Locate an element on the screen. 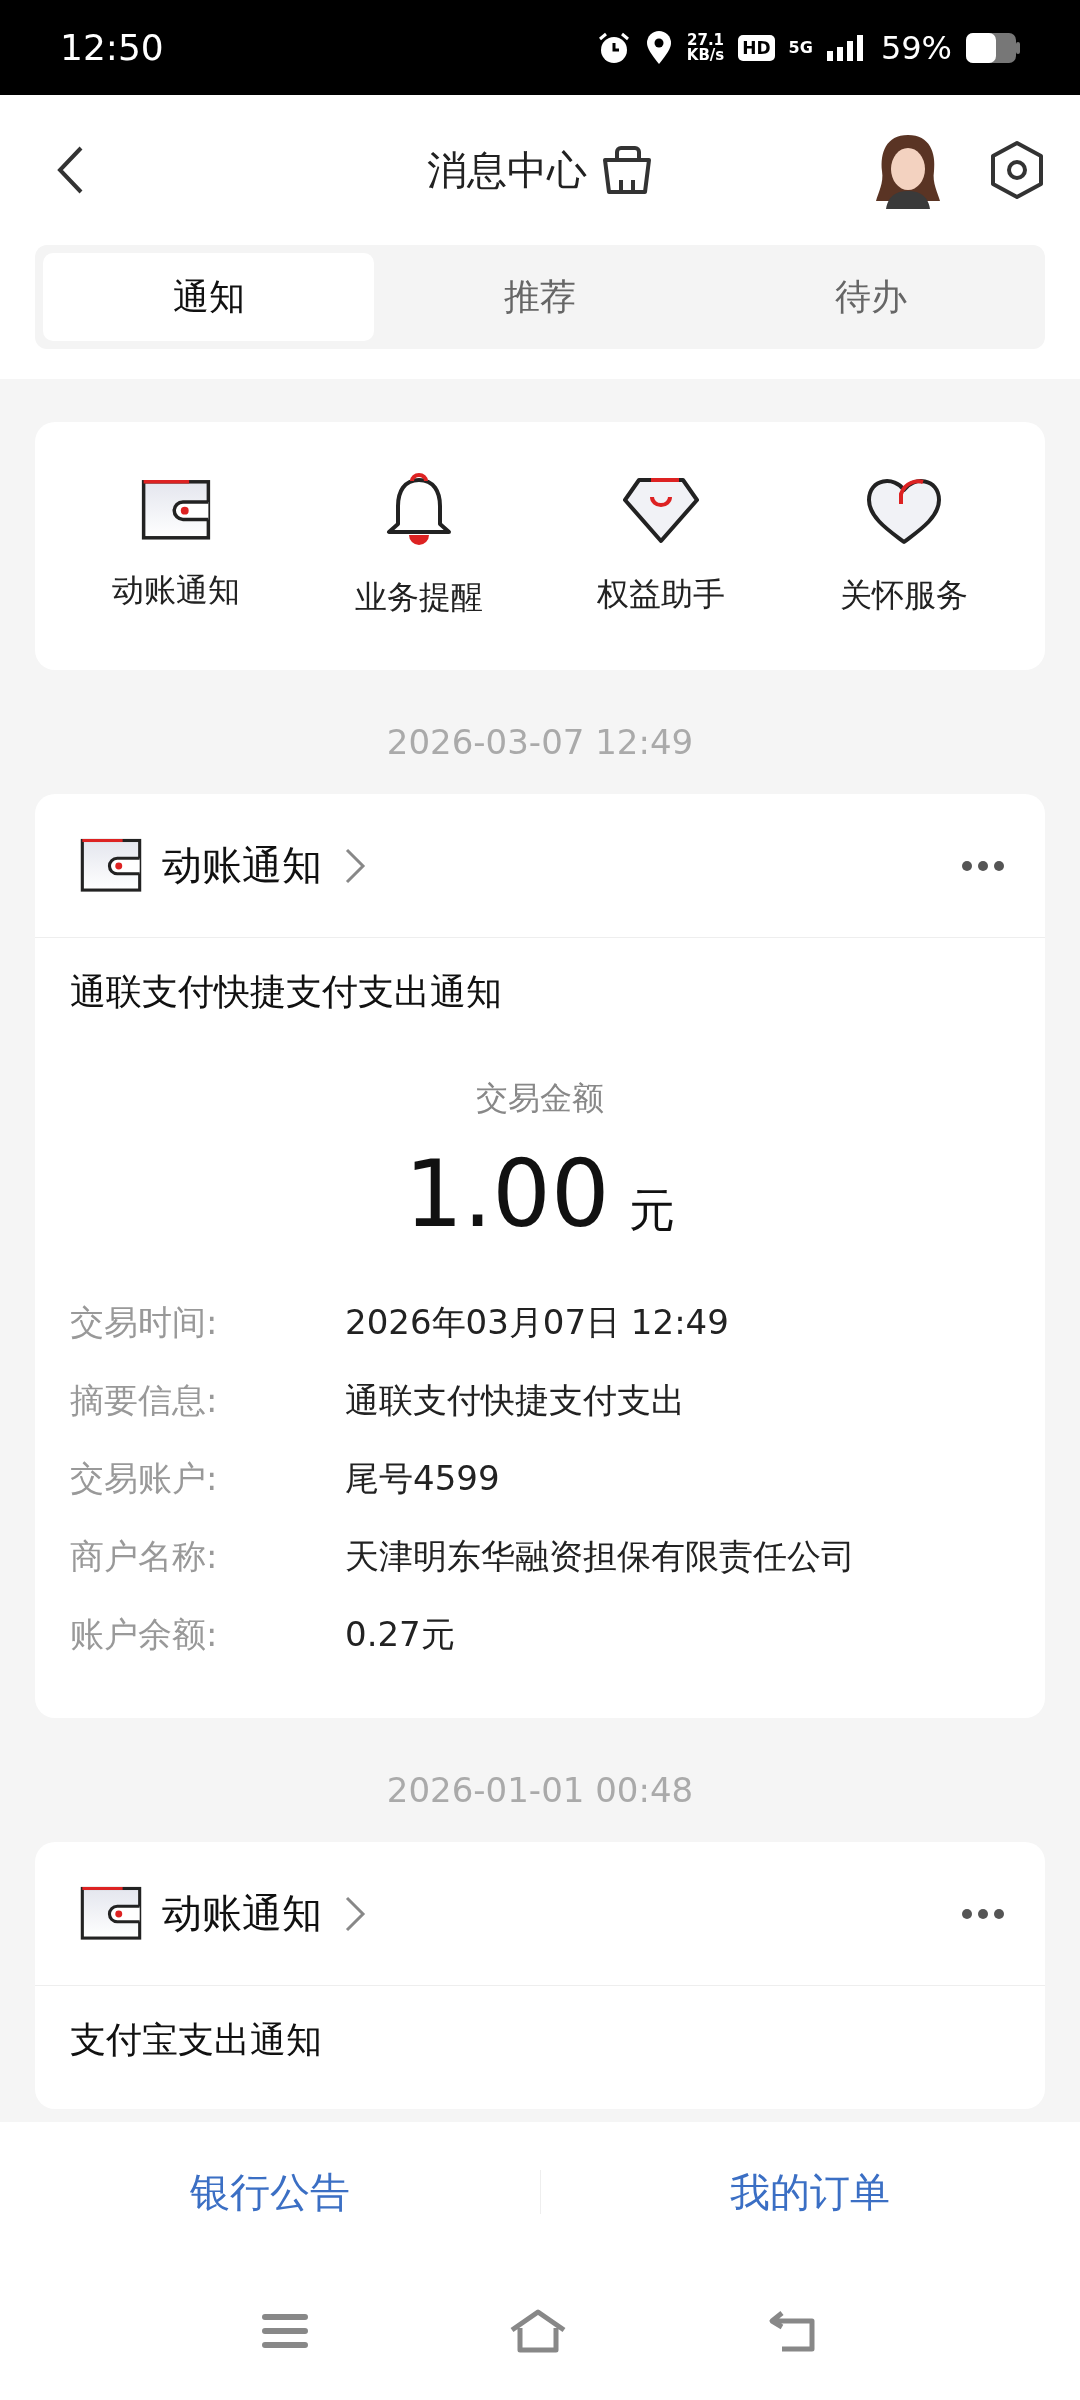  return-icon is located at coordinates (793, 2331).